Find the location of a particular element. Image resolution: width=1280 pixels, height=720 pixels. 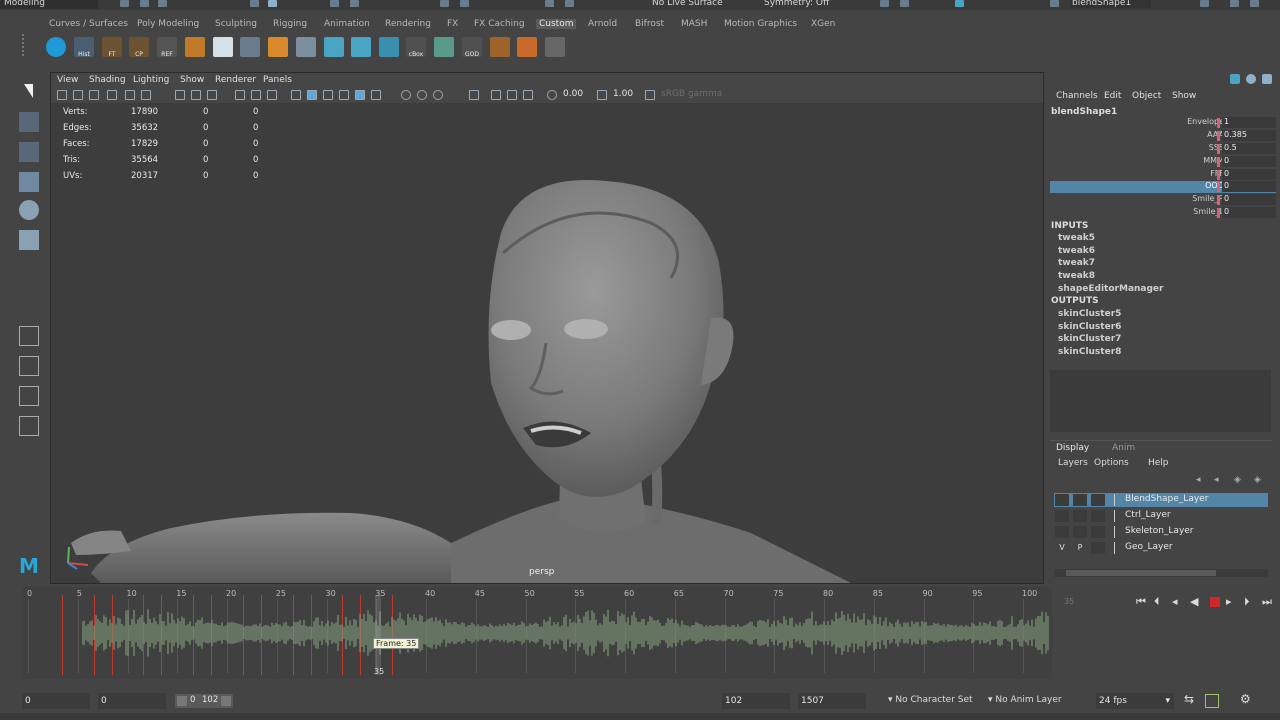

tab-xgen: XGen is located at coordinates (823, 24).